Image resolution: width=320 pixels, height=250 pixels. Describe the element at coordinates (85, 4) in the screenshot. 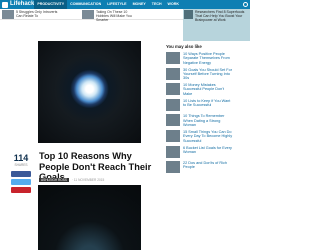

I see `nav-item-communication: COMMUNICATION` at that location.